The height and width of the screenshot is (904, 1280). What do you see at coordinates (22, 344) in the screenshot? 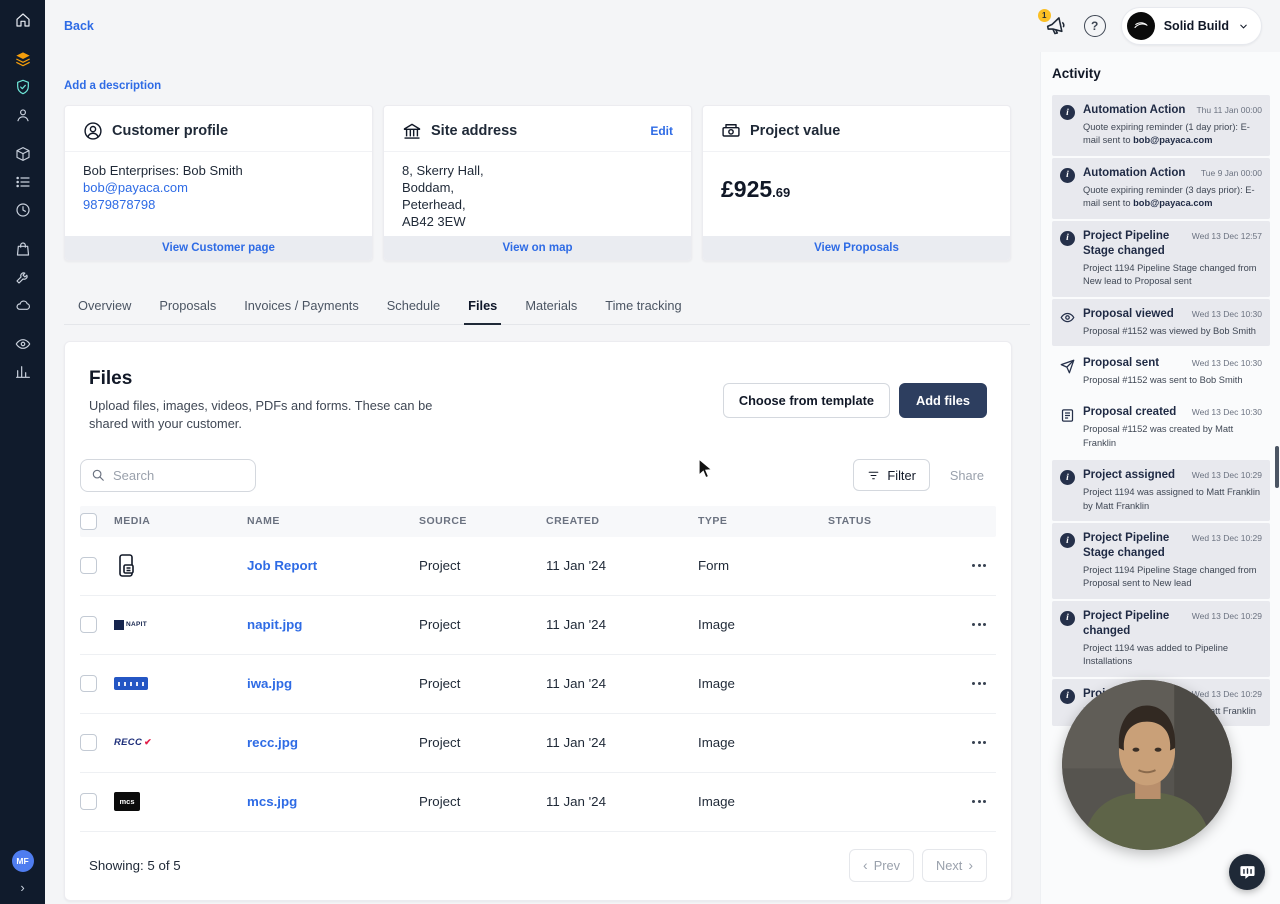
I see `visibility-eye-icon` at bounding box center [22, 344].